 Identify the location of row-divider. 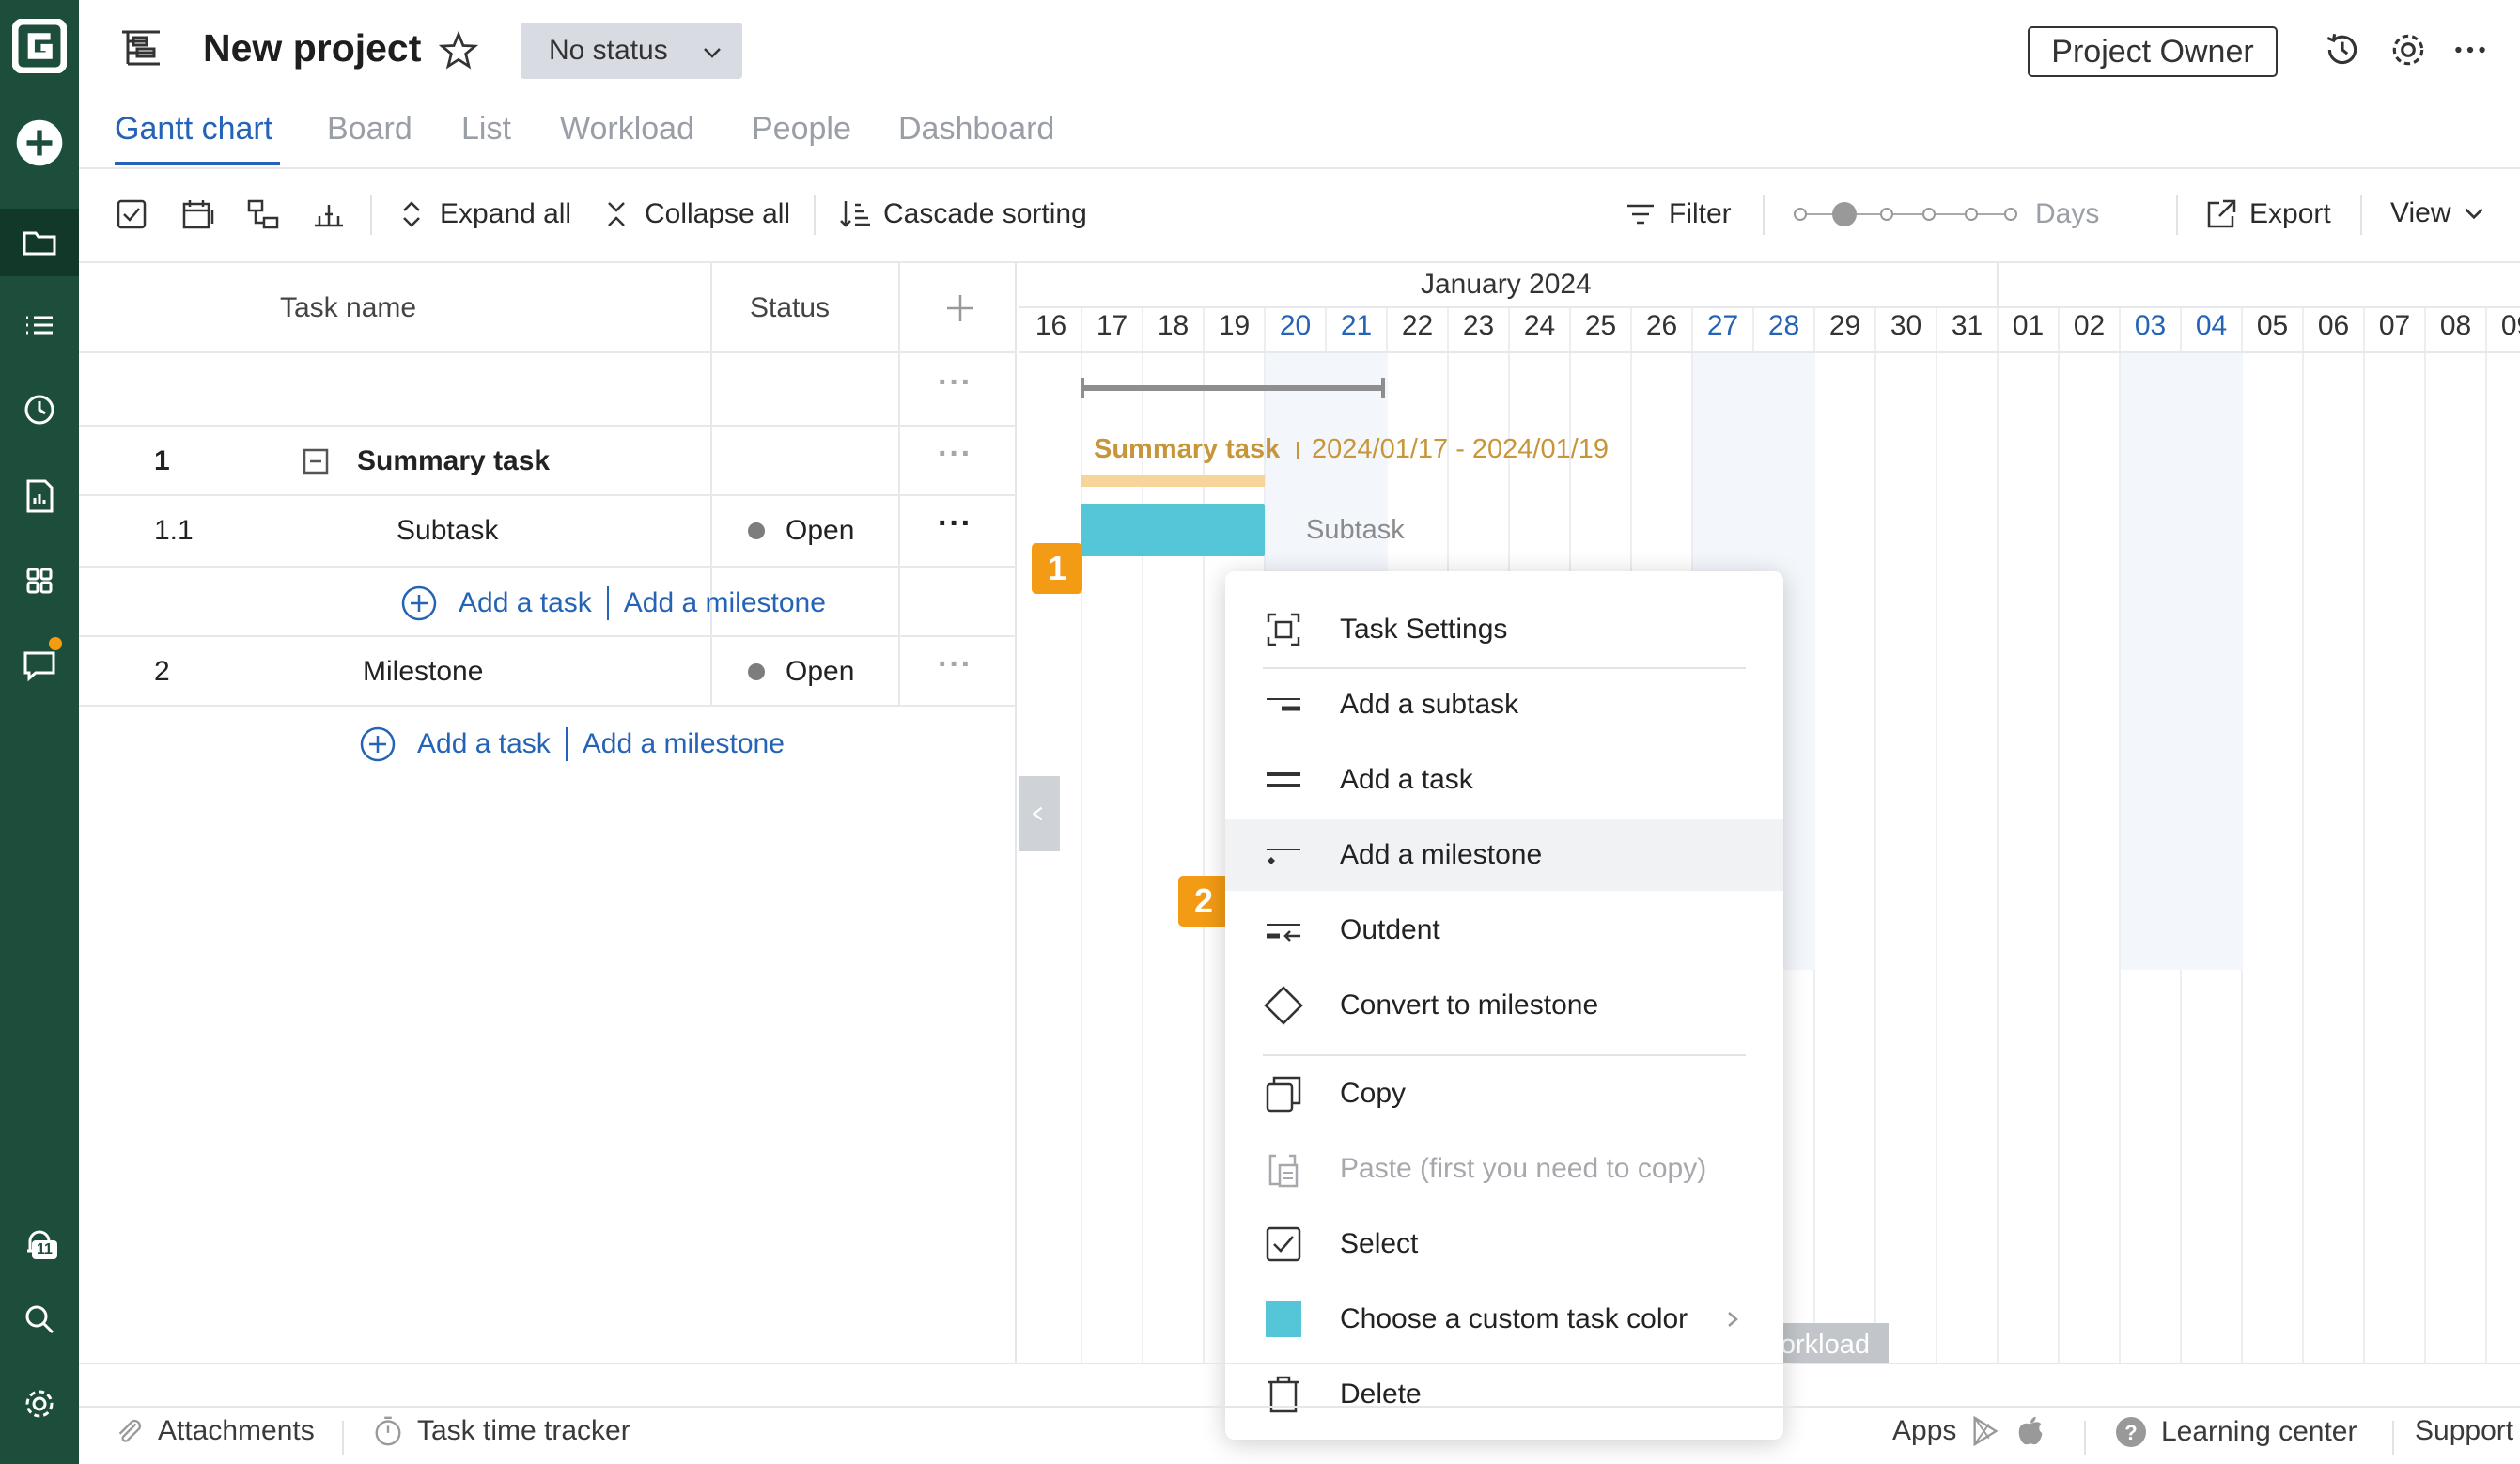
(548, 706).